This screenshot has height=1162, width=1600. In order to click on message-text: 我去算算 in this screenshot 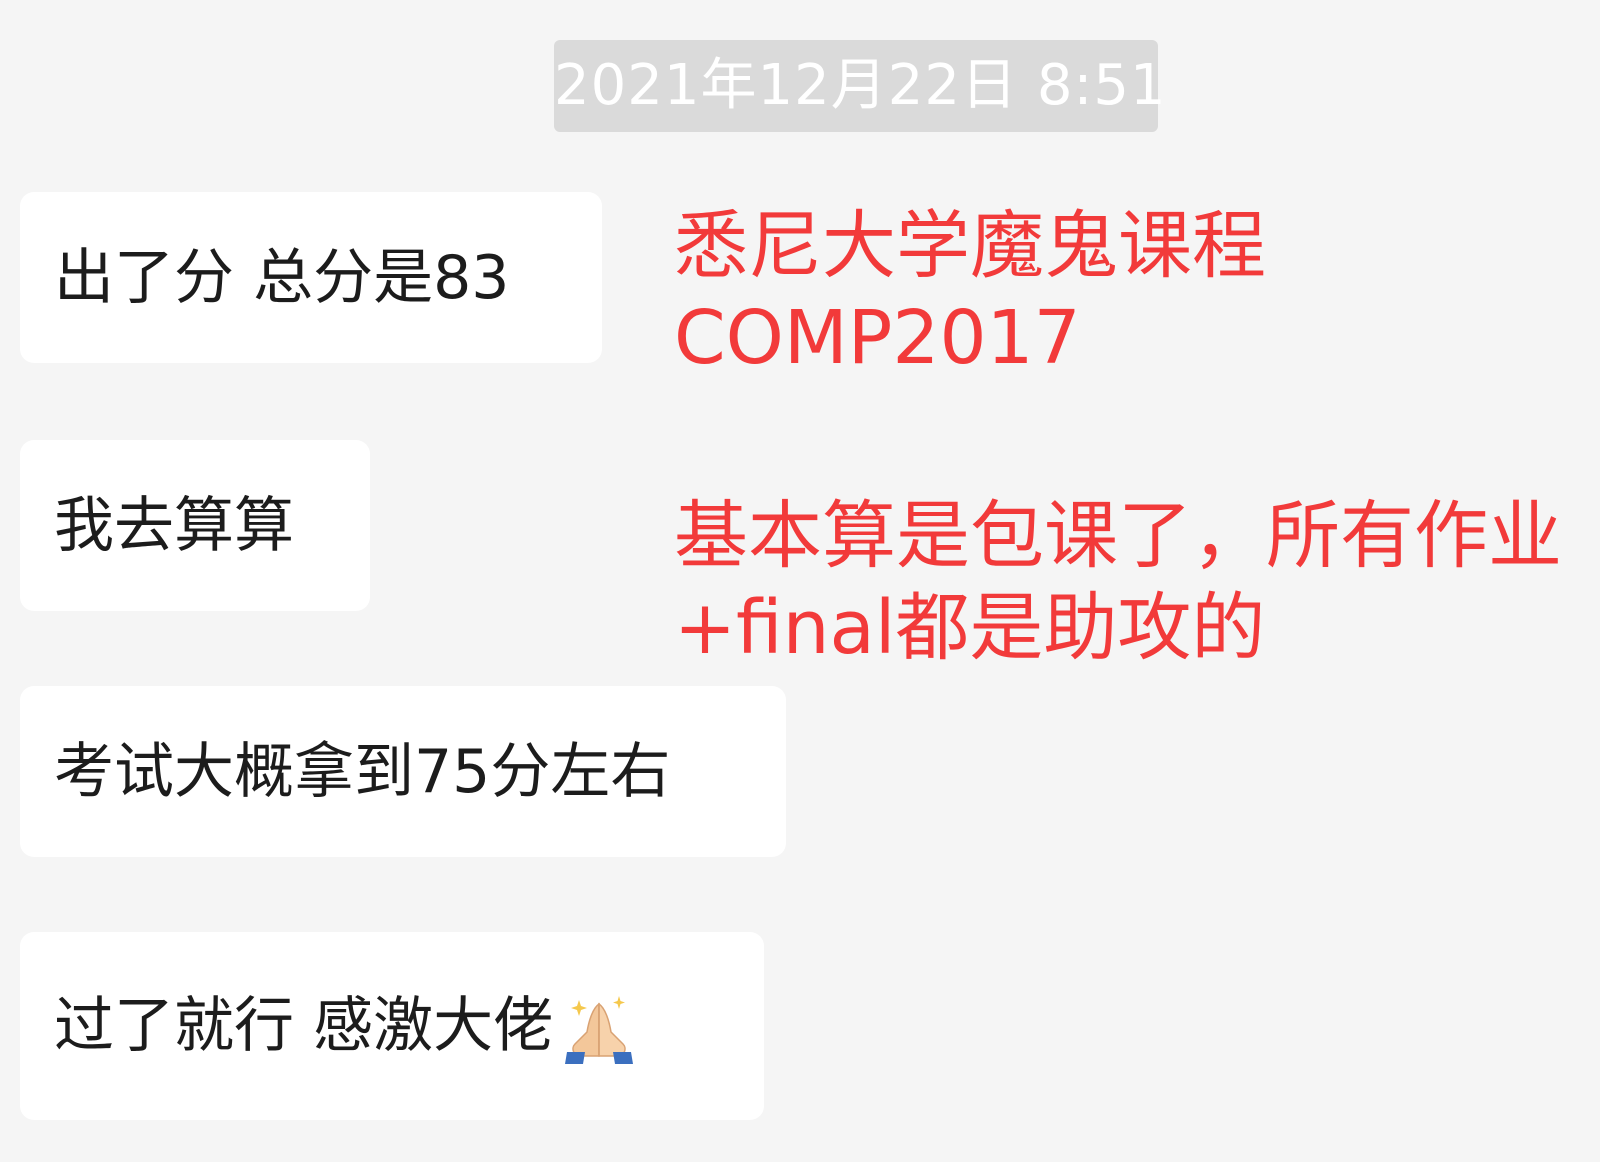, I will do `click(174, 525)`.